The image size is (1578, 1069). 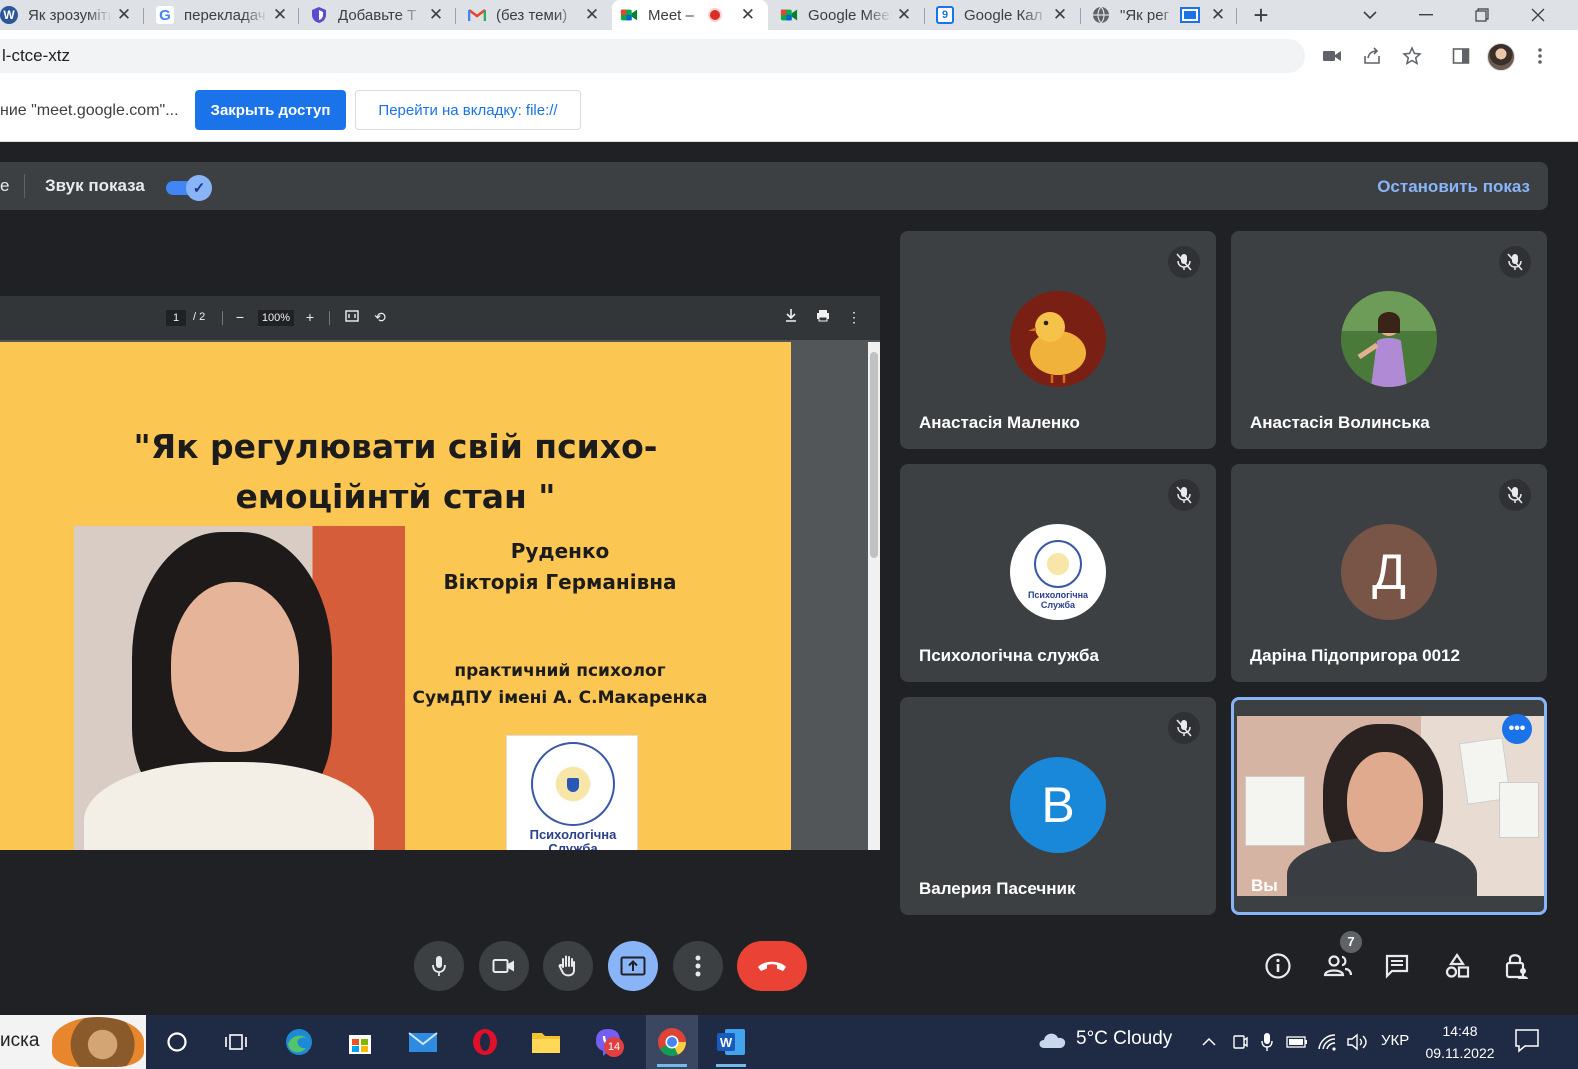 I want to click on zoom-in-icon: +, so click(x=310, y=317).